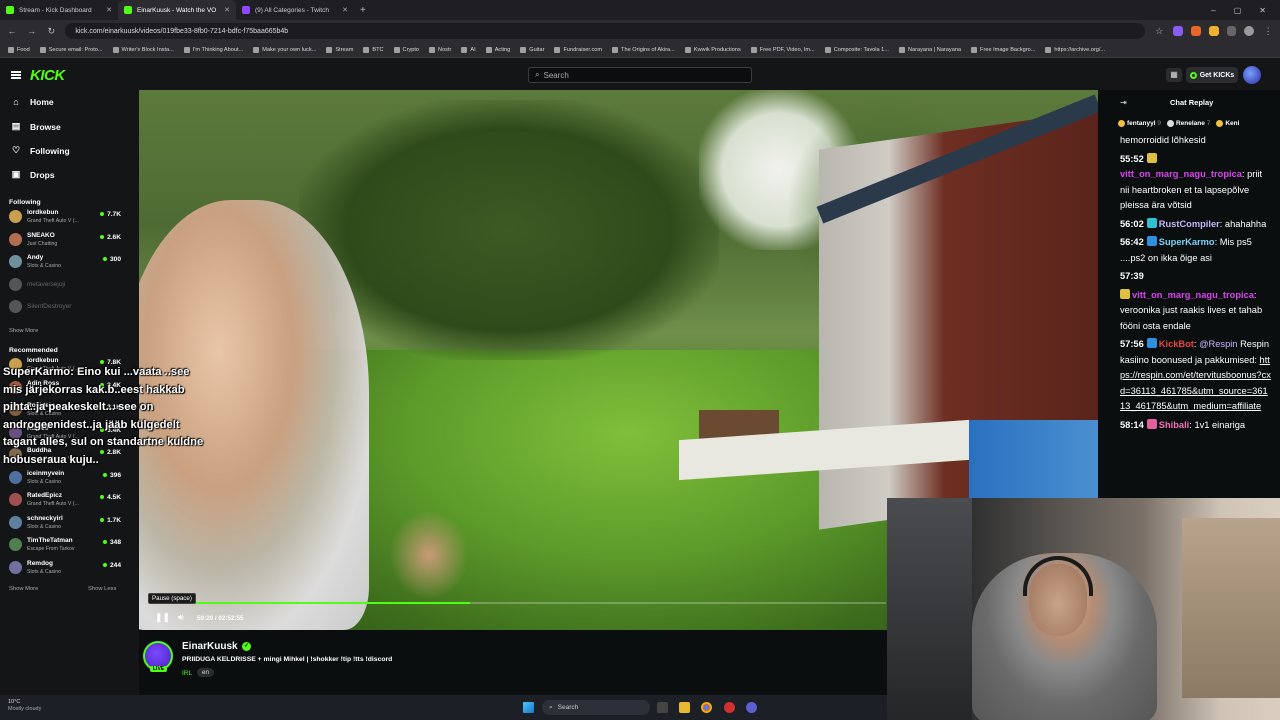 The image size is (1280, 720). What do you see at coordinates (112, 565) in the screenshot?
I see `viewer-count: 244` at bounding box center [112, 565].